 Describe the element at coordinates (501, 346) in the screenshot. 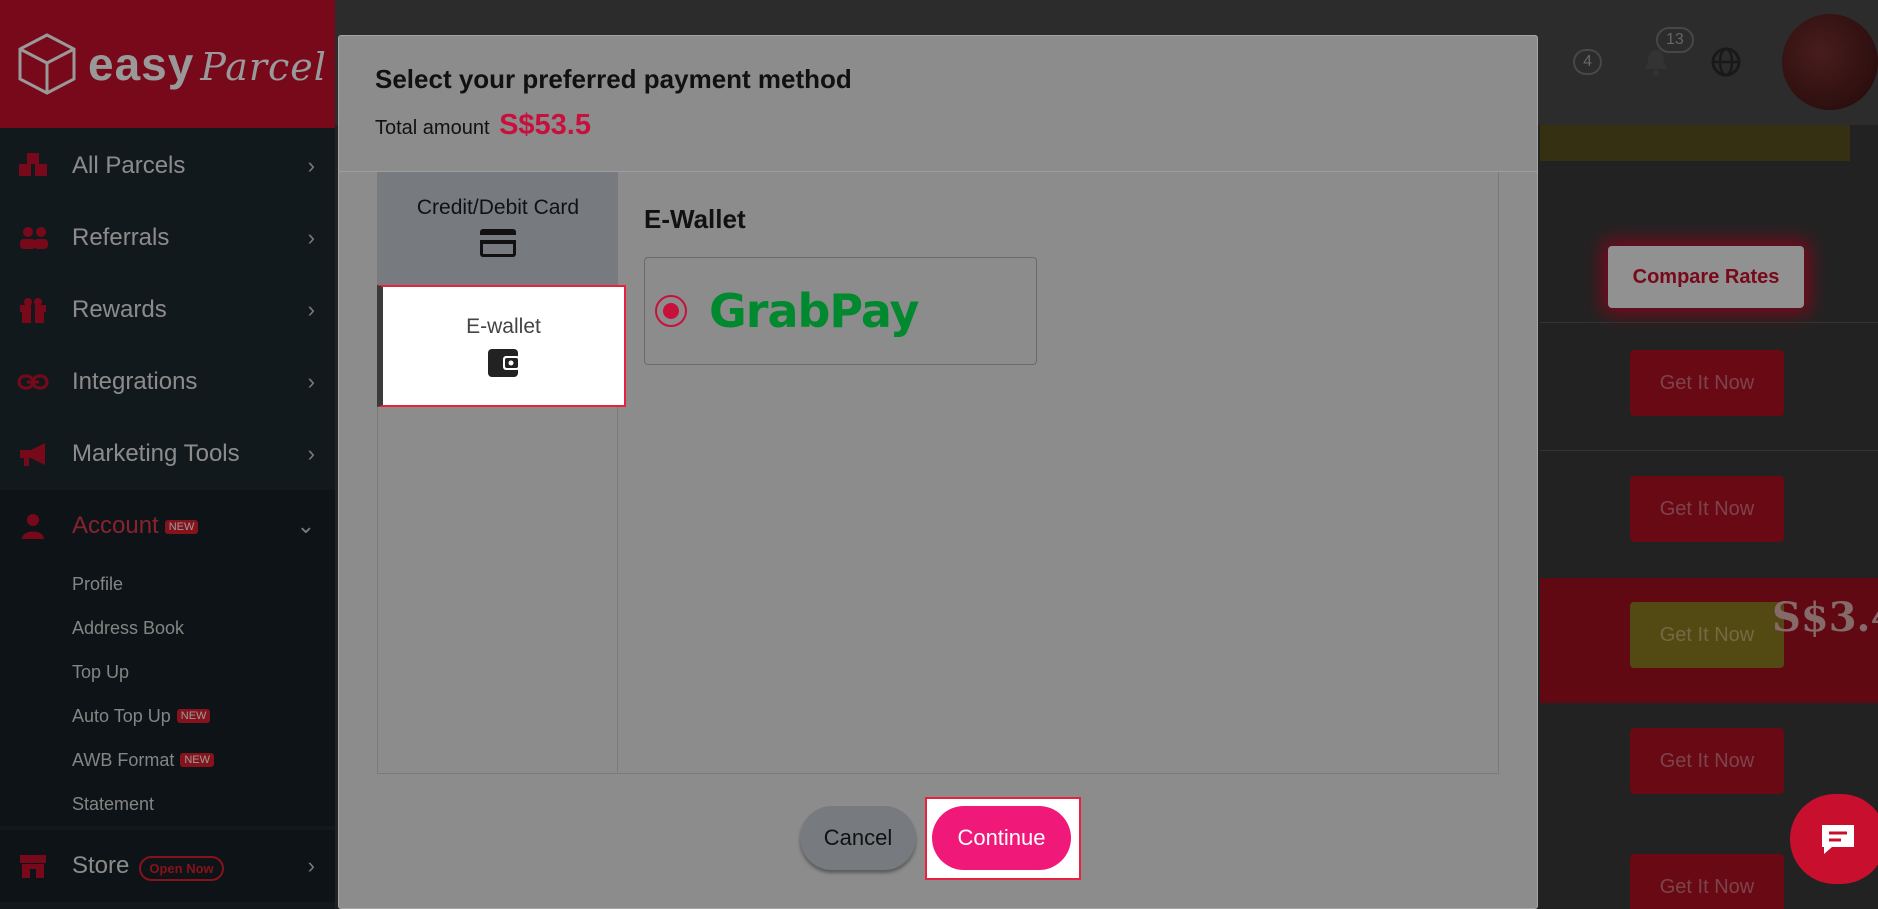

I see `tab-e-wallet: E-wallet` at that location.